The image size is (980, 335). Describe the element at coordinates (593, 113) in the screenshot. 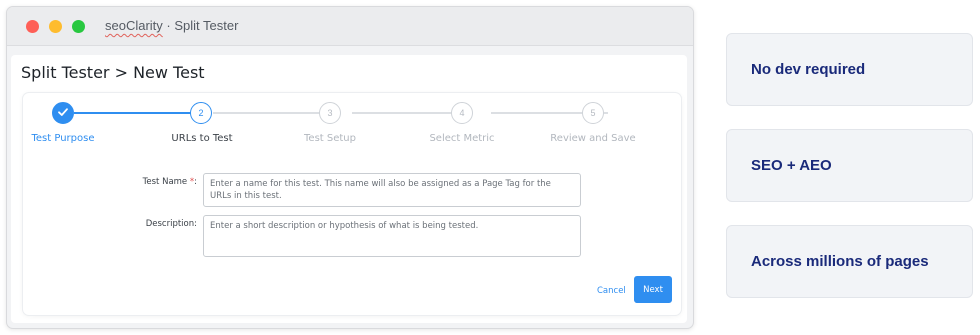

I see `step-5-circle: 5` at that location.